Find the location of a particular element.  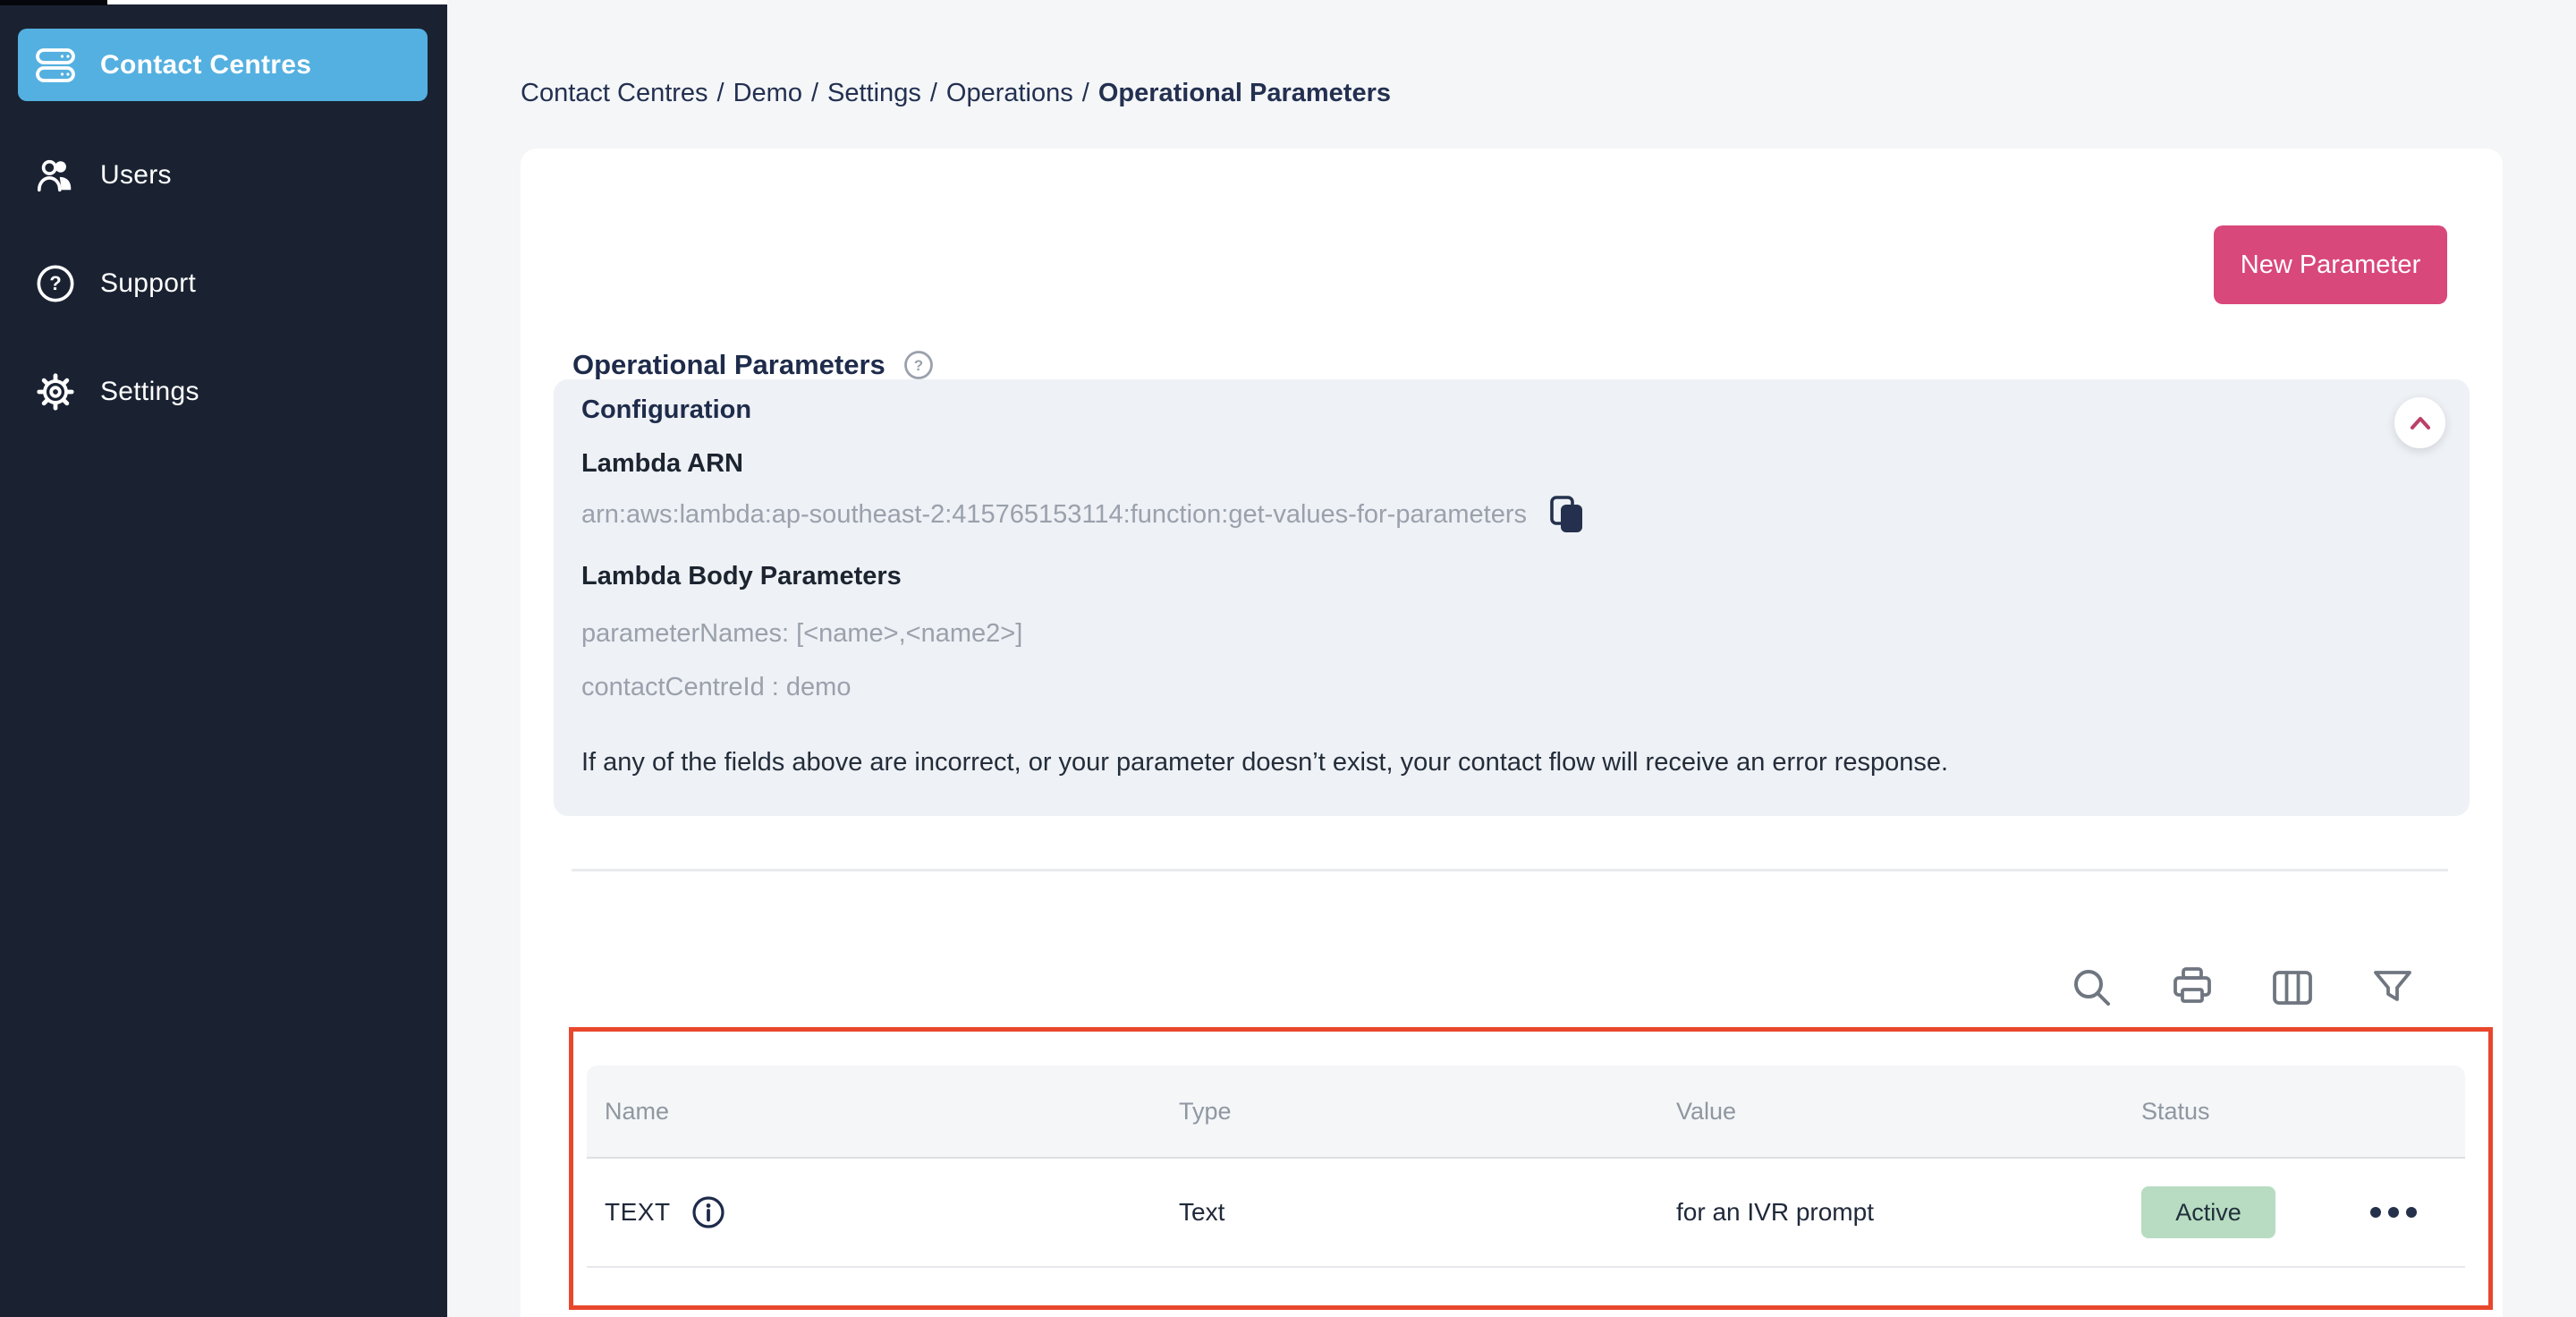

configuration-title: Configuration is located at coordinates (666, 409).